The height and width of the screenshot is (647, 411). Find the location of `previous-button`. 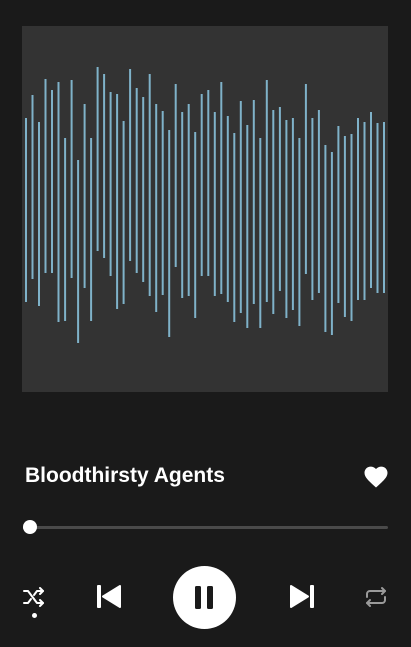

previous-button is located at coordinates (108, 596).